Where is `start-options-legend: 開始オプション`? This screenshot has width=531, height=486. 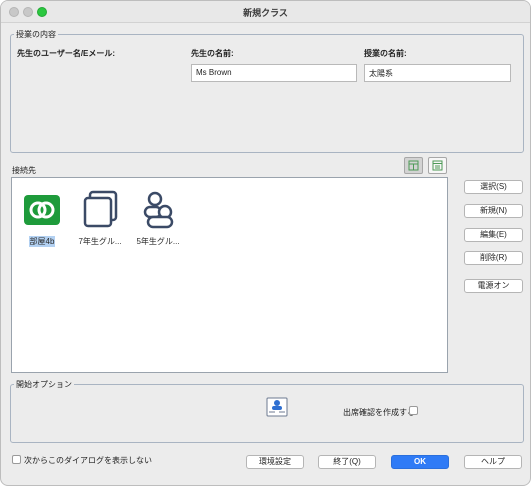 start-options-legend: 開始オプション is located at coordinates (44, 384).